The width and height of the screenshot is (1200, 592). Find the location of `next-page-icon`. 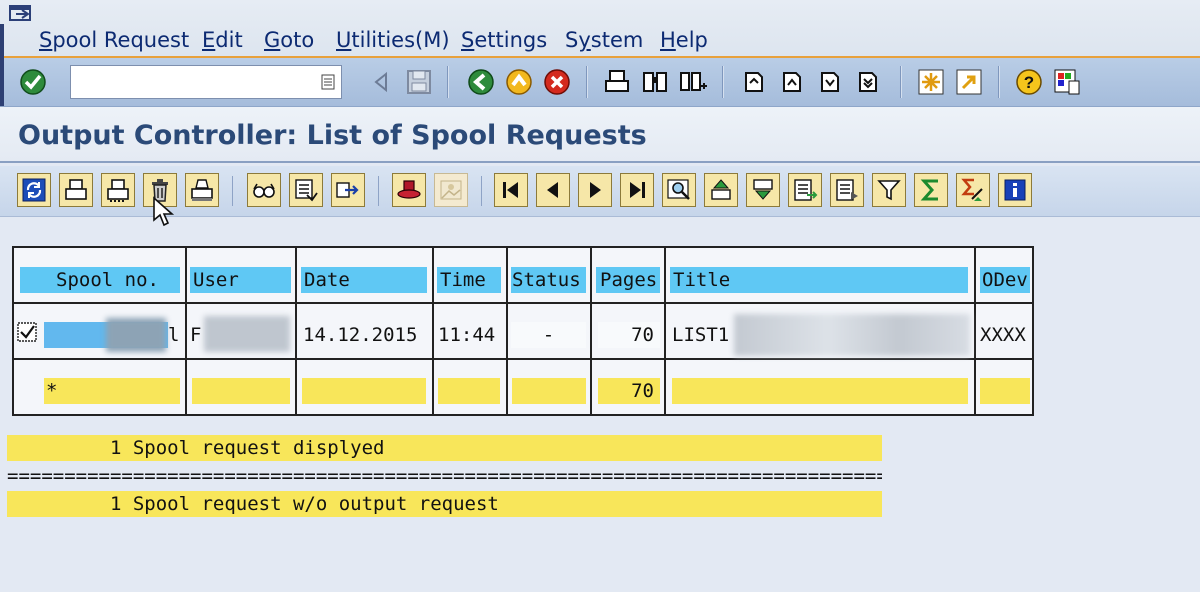

next-page-icon is located at coordinates (831, 82).